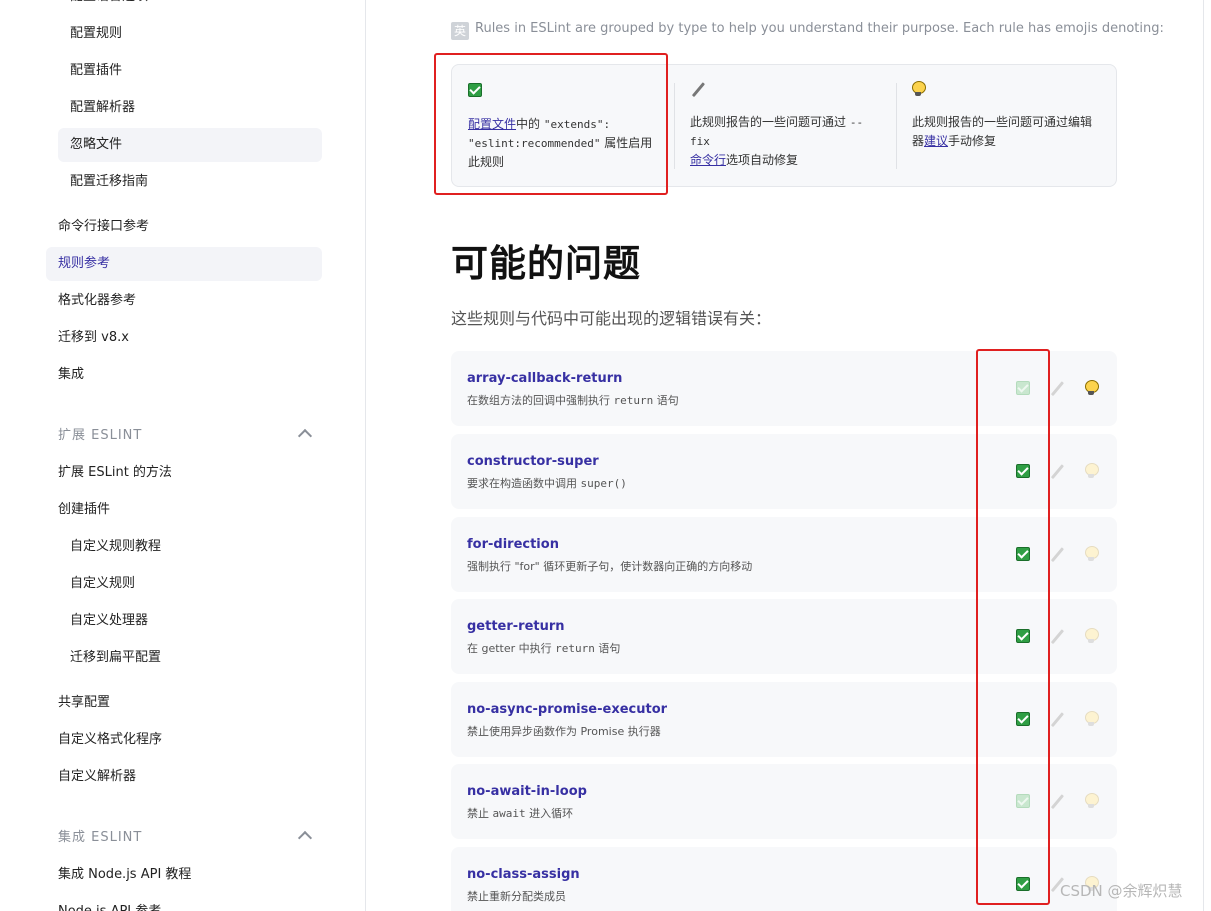  Describe the element at coordinates (184, 375) in the screenshot. I see `sidebar-item-integrations: 集成` at that location.